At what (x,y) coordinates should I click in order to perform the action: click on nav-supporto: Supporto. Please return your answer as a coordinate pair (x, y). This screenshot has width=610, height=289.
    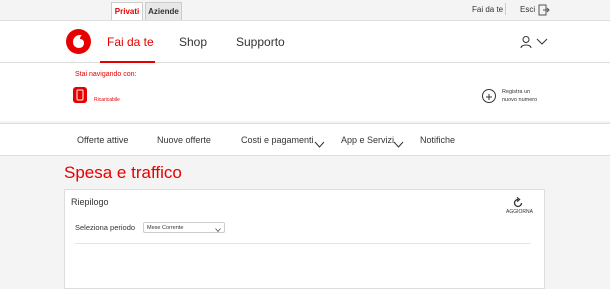
    Looking at the image, I should click on (260, 42).